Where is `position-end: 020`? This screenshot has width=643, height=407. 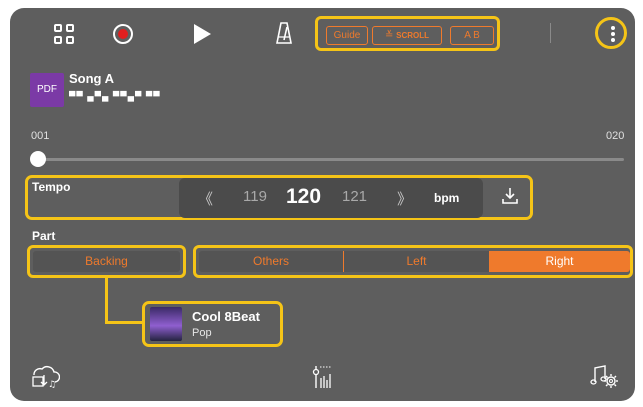 position-end: 020 is located at coordinates (615, 136).